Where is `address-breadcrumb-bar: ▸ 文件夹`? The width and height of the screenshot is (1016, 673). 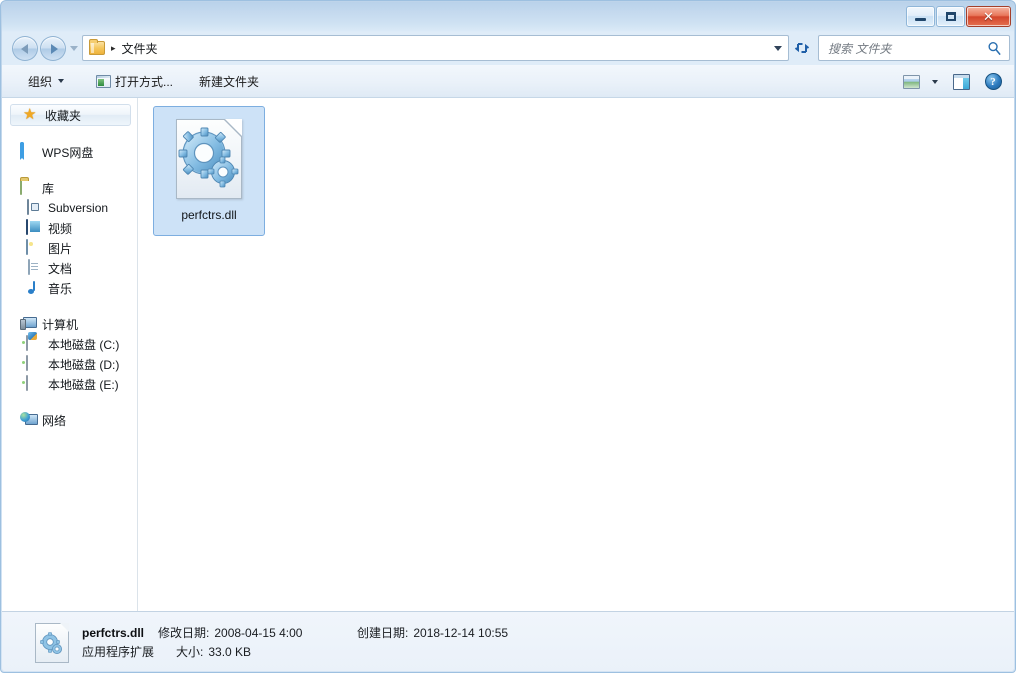 address-breadcrumb-bar: ▸ 文件夹 is located at coordinates (435, 48).